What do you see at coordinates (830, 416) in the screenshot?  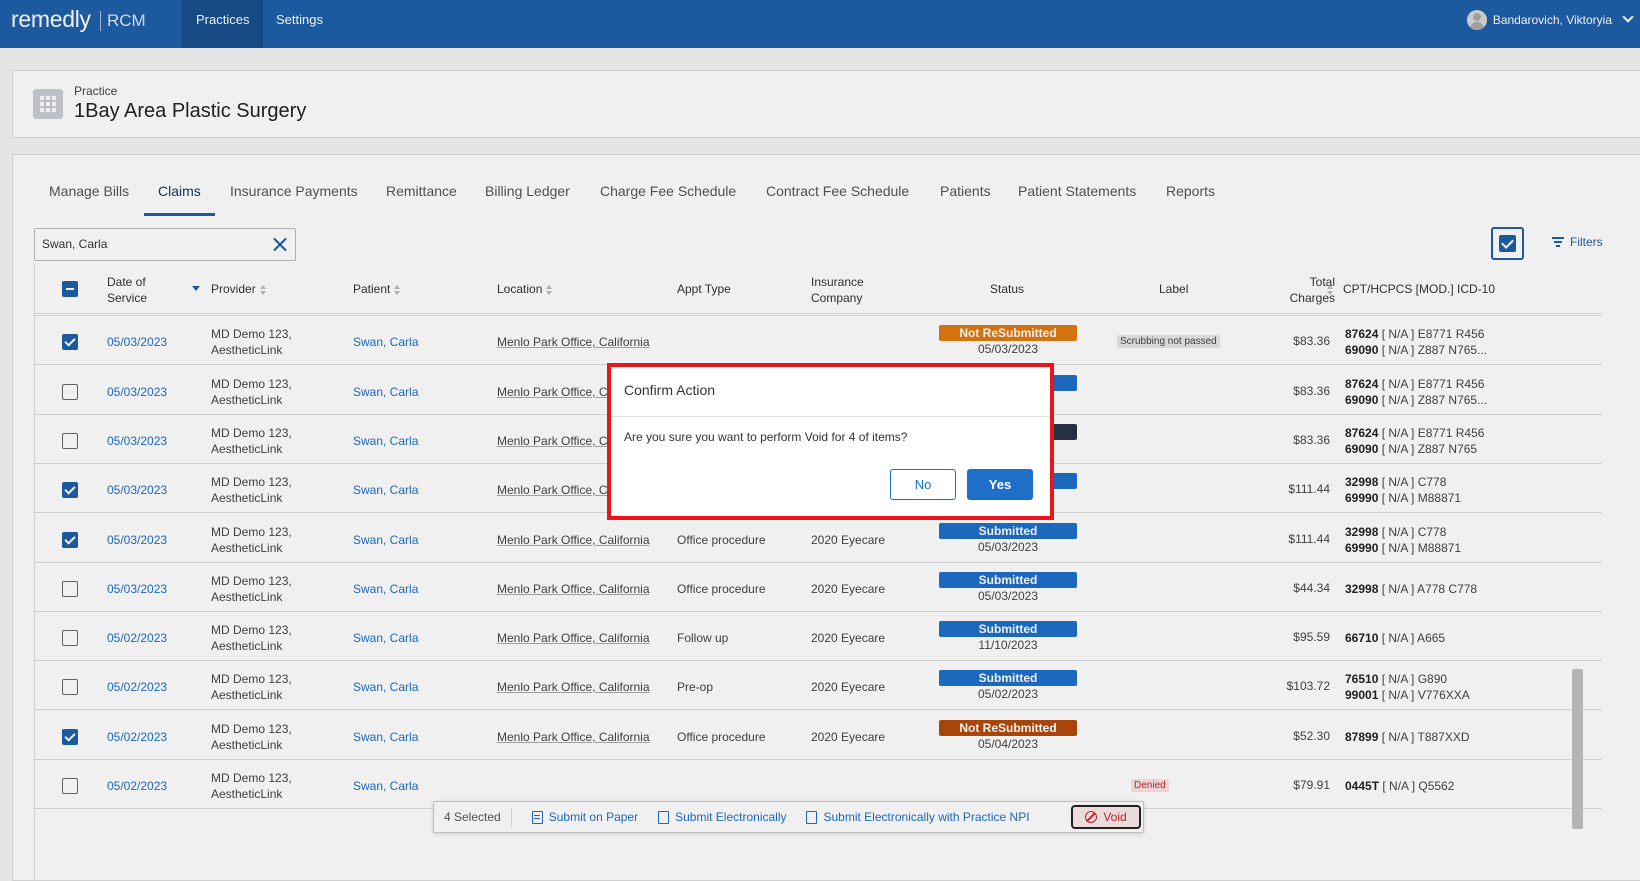 I see `dialog-divider` at bounding box center [830, 416].